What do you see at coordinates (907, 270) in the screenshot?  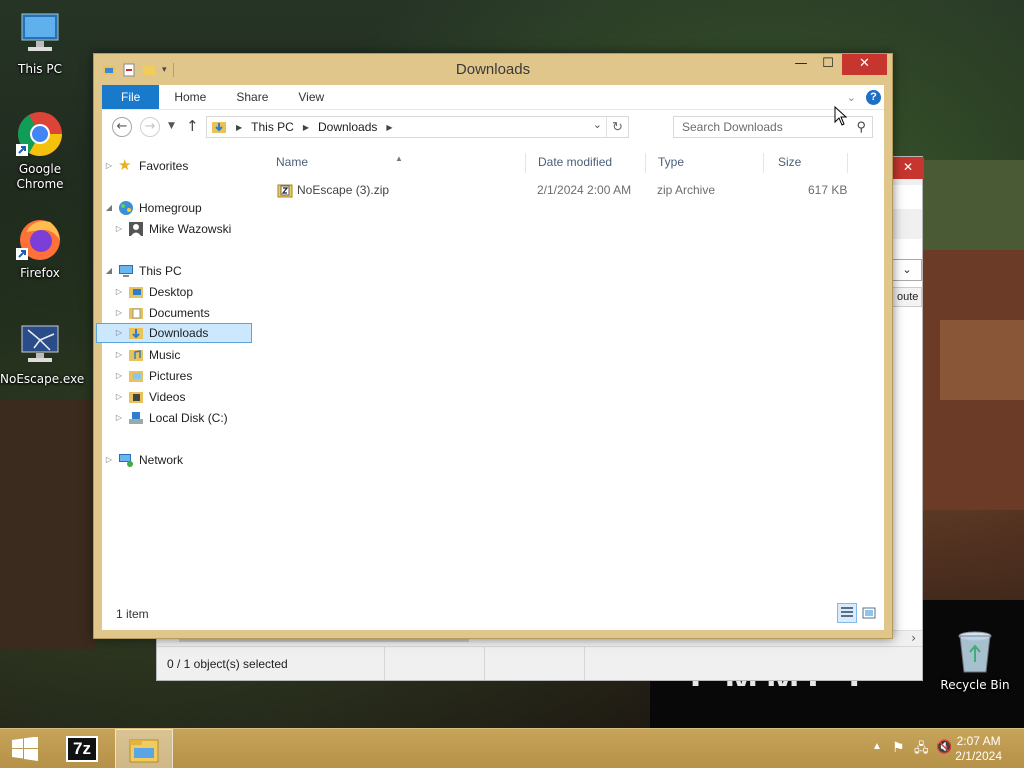 I see `background-window-dropdown: ⌄` at bounding box center [907, 270].